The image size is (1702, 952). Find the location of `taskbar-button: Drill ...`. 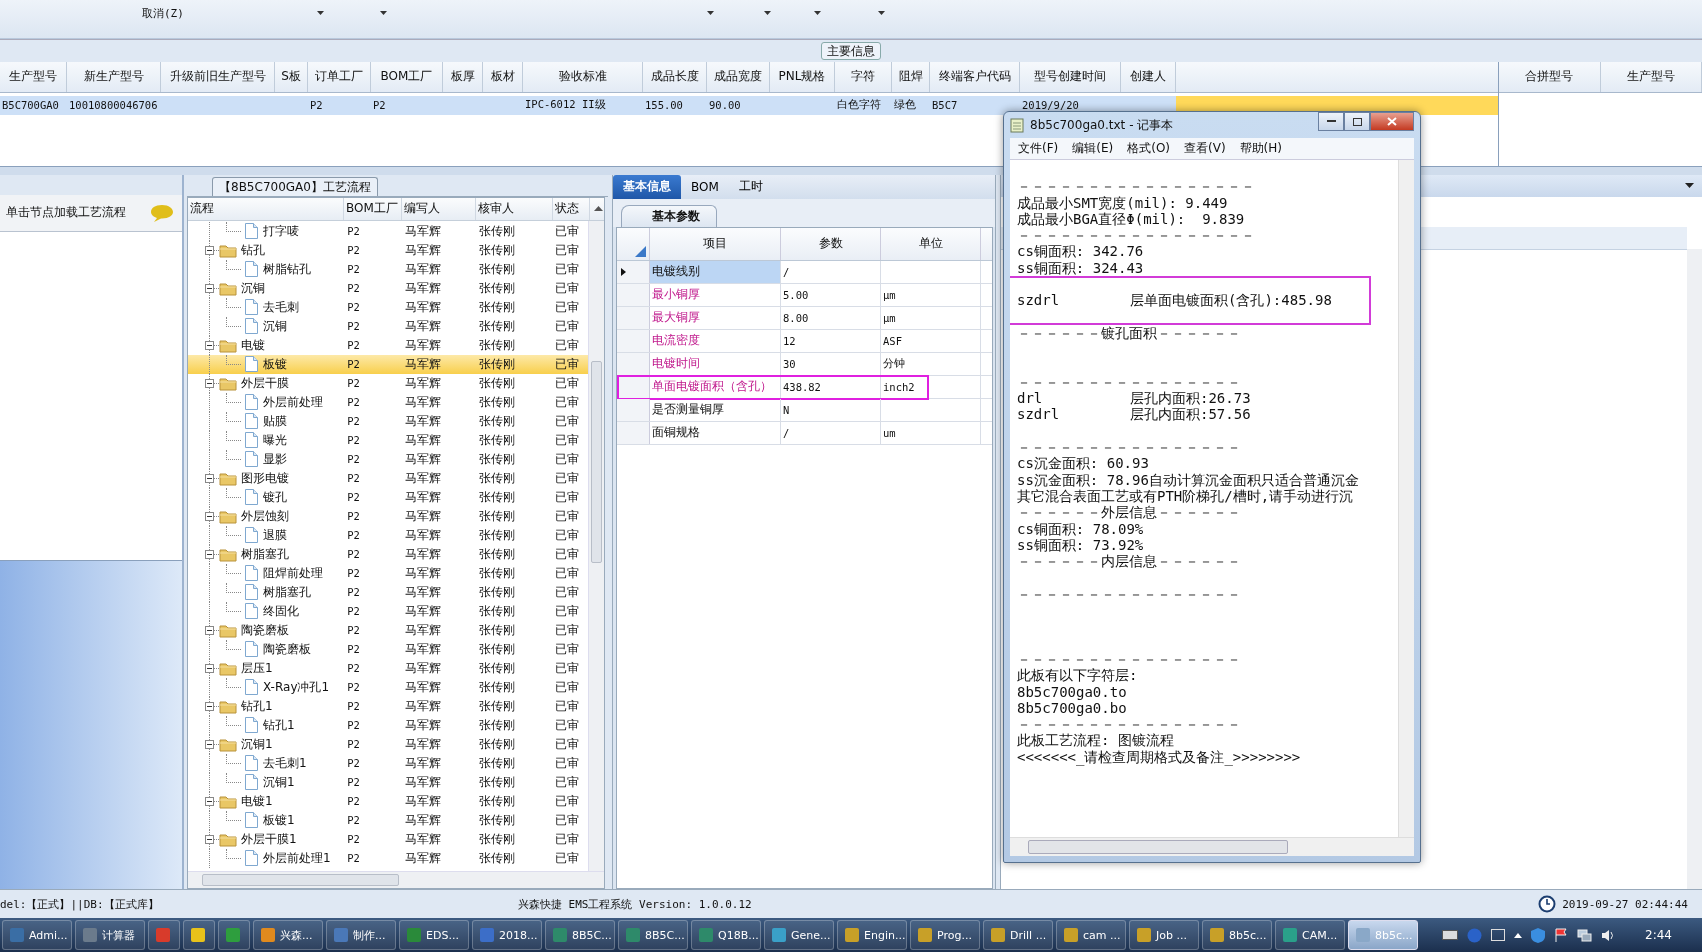

taskbar-button: Drill ... is located at coordinates (1018, 935).